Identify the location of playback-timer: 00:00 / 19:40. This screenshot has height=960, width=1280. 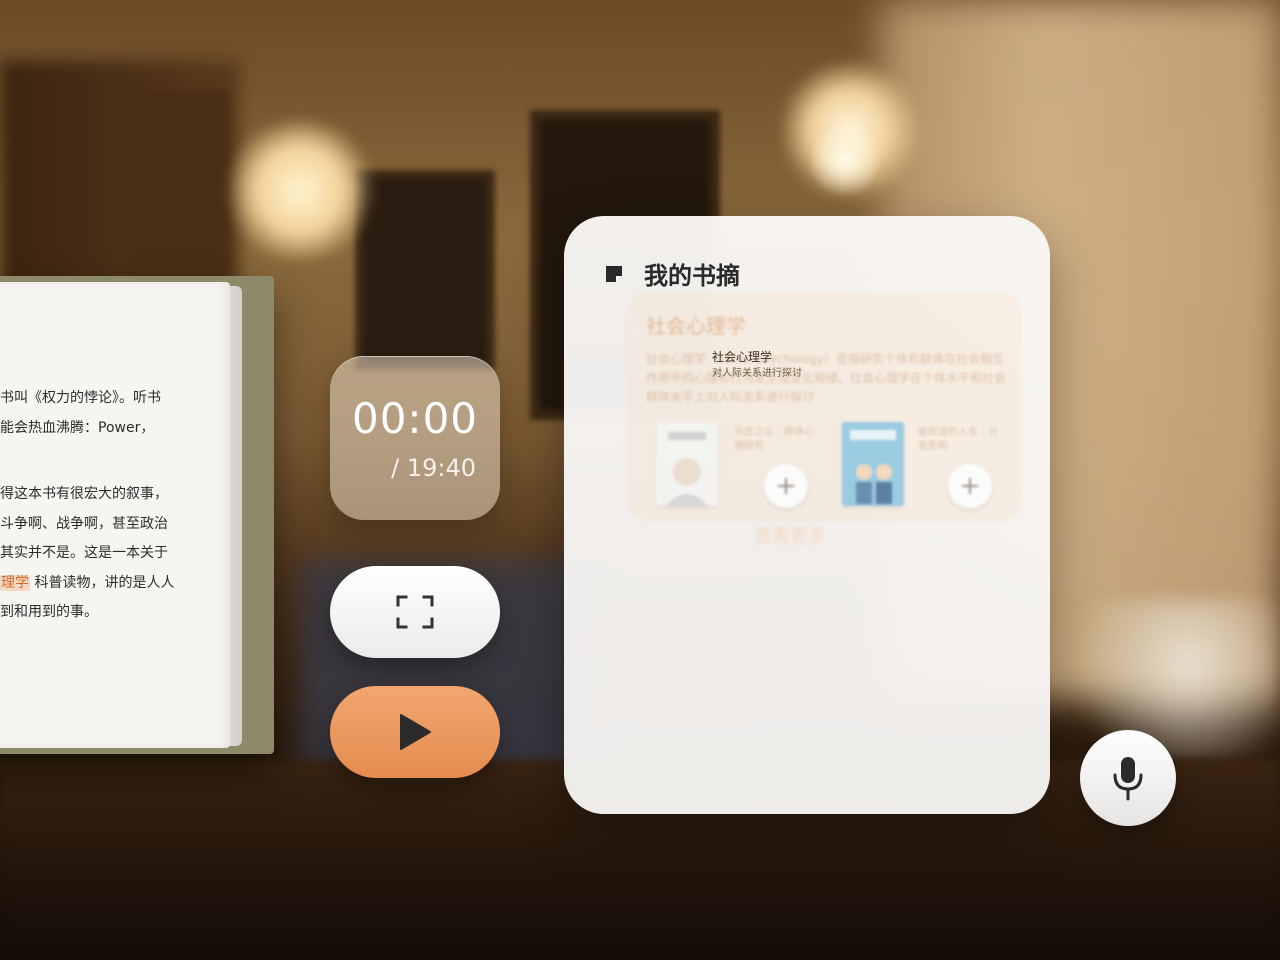
(415, 438).